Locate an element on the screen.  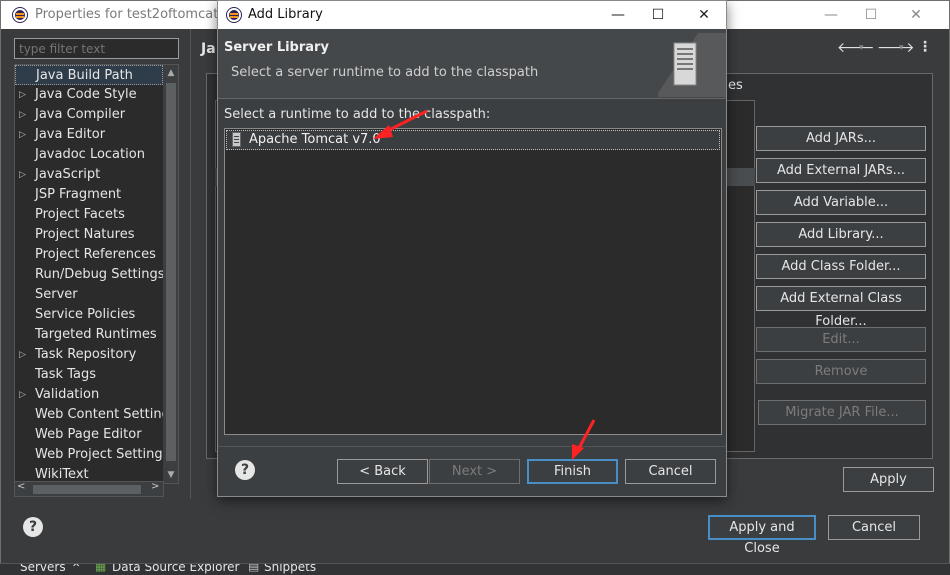
apply-and-close-button: Apply and Close is located at coordinates (762, 535).